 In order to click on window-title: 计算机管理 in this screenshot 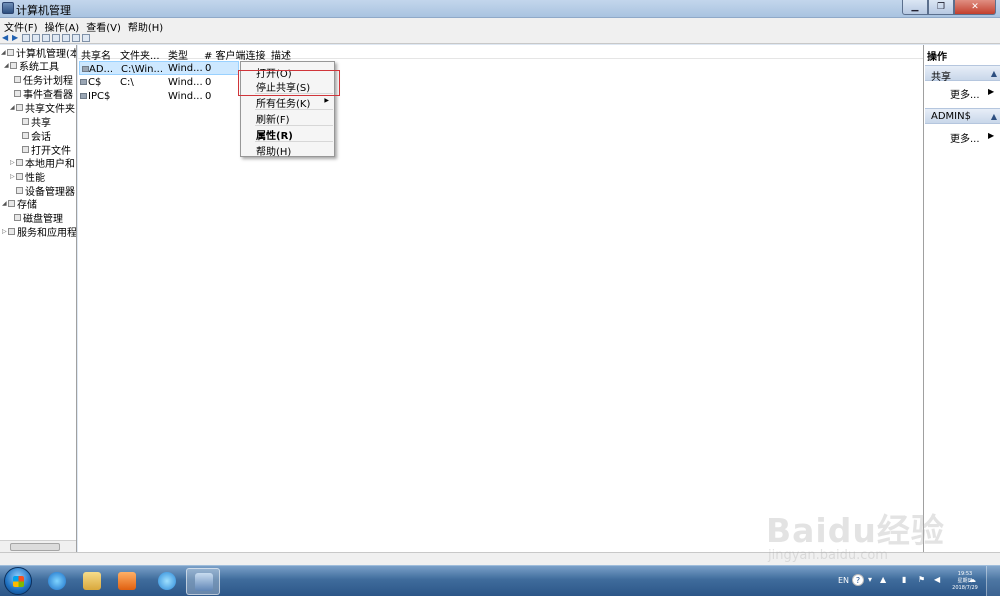, I will do `click(43, 10)`.